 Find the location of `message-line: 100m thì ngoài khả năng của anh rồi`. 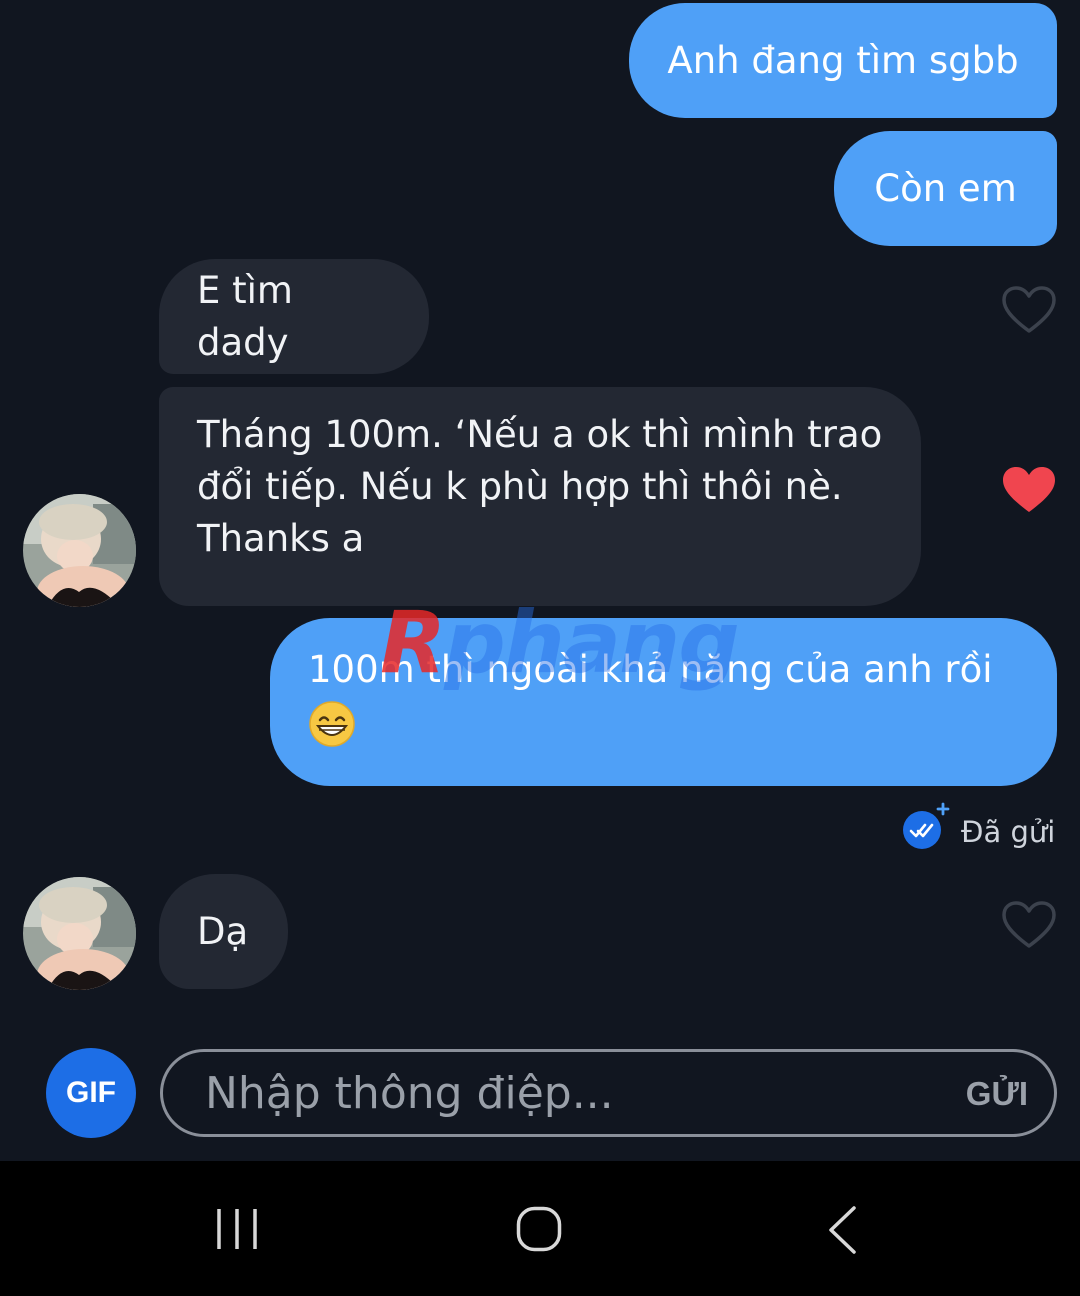

message-line: 100m thì ngoài khả năng của anh rồi is located at coordinates (650, 669).